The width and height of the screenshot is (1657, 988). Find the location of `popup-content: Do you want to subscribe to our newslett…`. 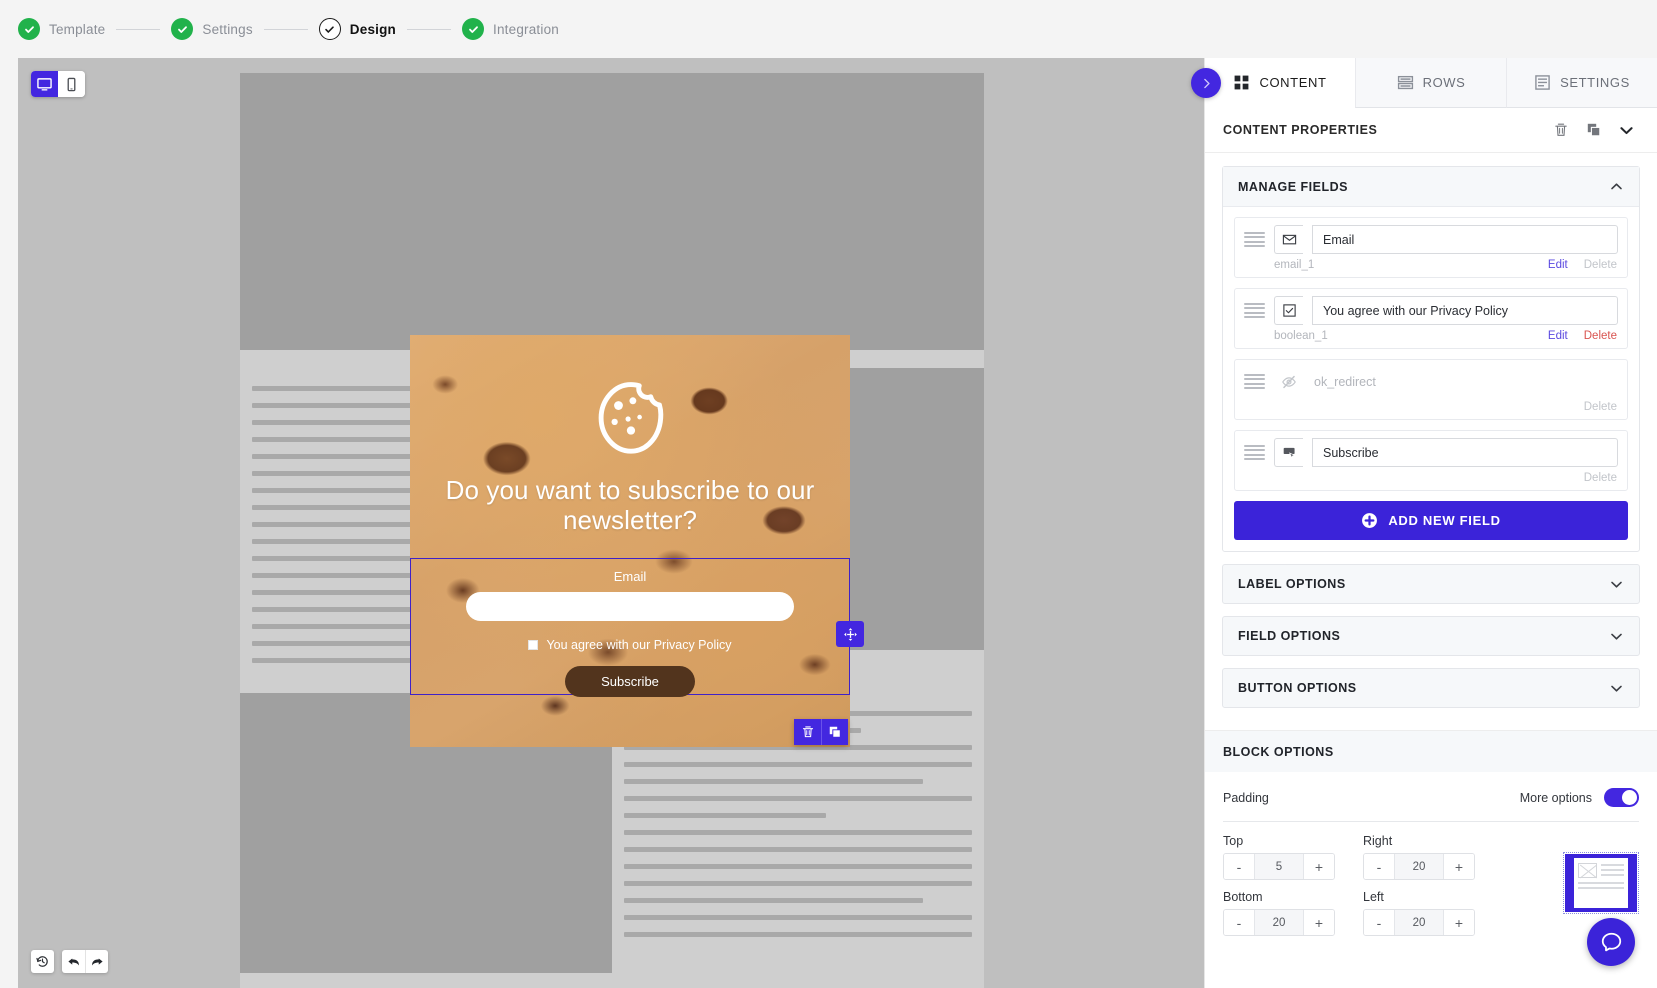

popup-content: Do you want to subscribe to our newslett… is located at coordinates (630, 453).